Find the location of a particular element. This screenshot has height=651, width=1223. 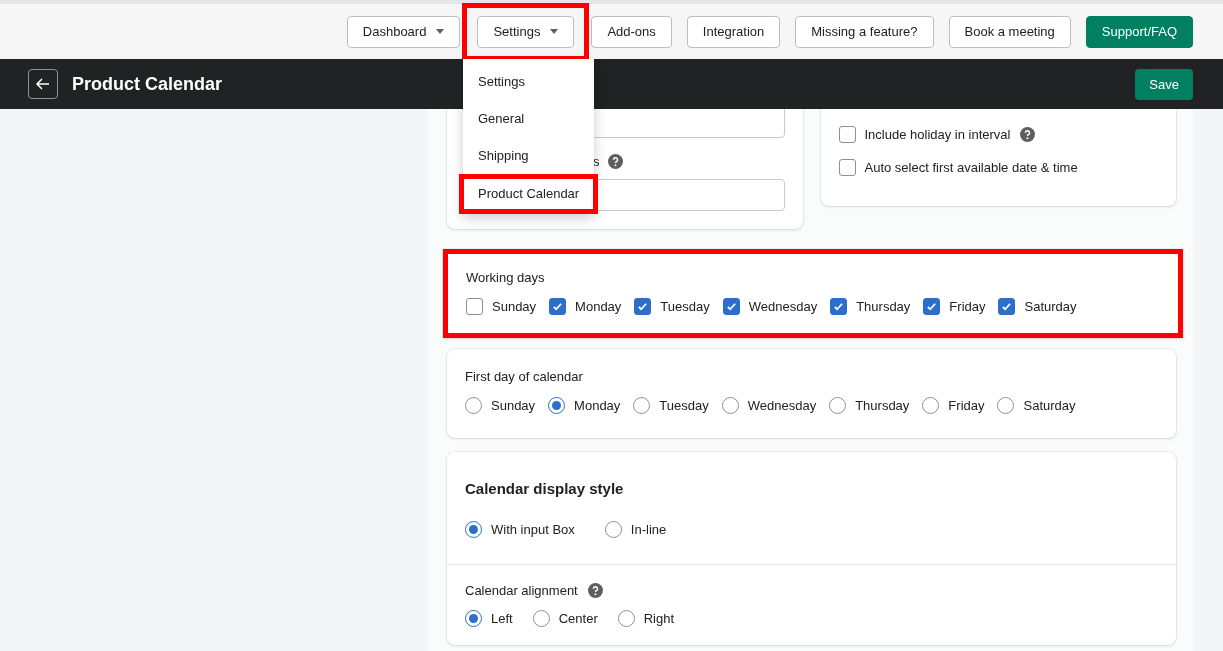

checkbox-label: Friday is located at coordinates (967, 306).